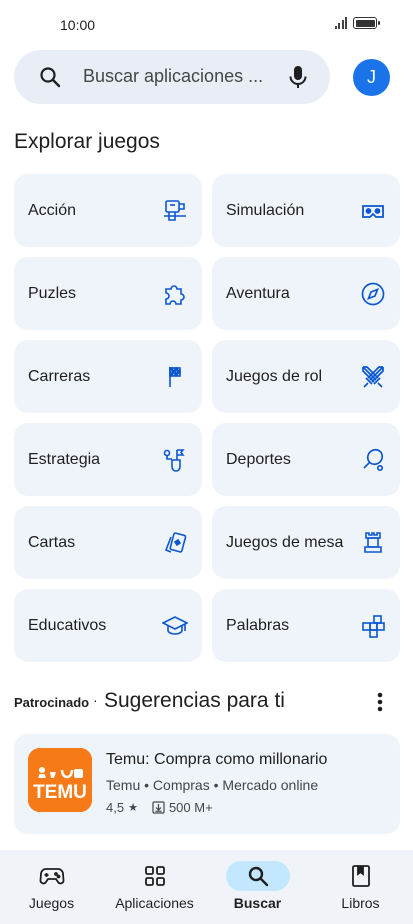  What do you see at coordinates (133, 808) in the screenshot?
I see `star-icon: ★` at bounding box center [133, 808].